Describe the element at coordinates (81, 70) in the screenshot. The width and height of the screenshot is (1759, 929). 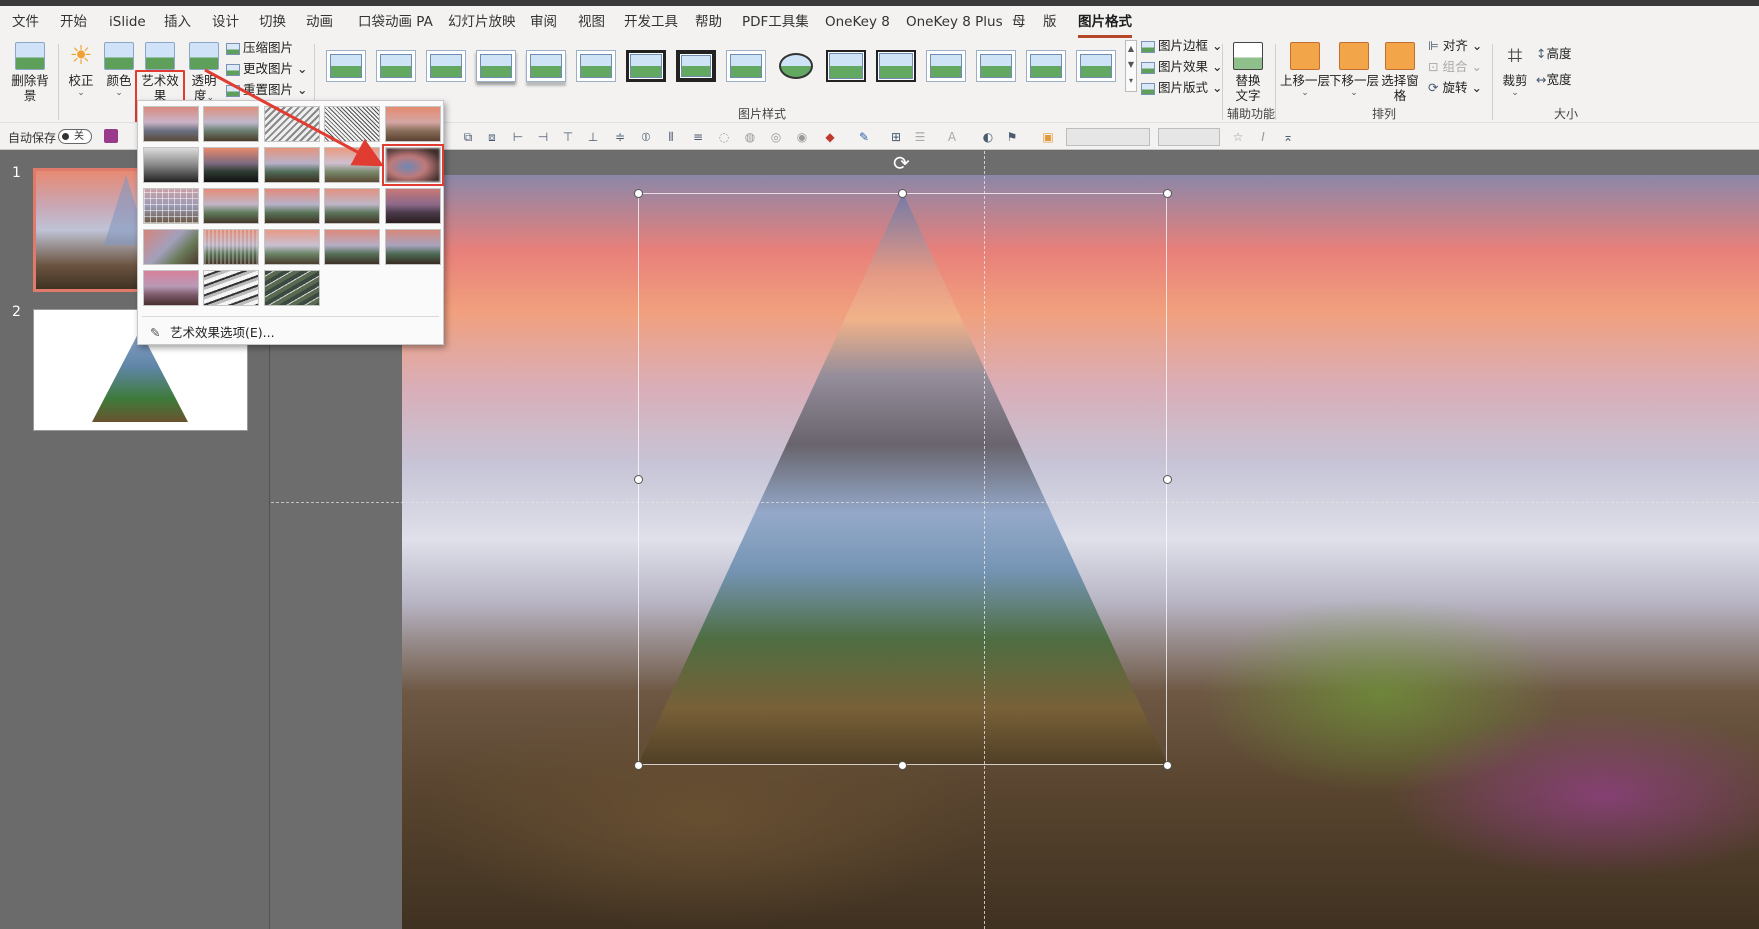
I see `corrections-button: ☀ 校正 ⌄` at that location.